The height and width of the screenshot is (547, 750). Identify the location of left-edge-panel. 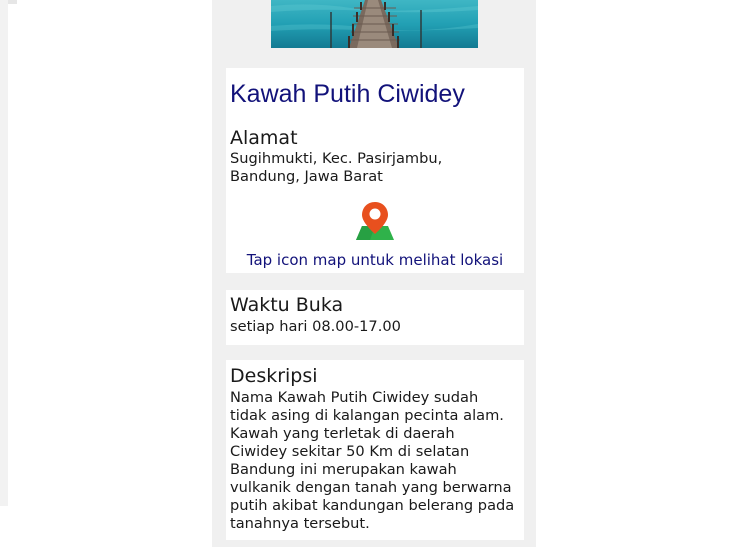
(4, 253).